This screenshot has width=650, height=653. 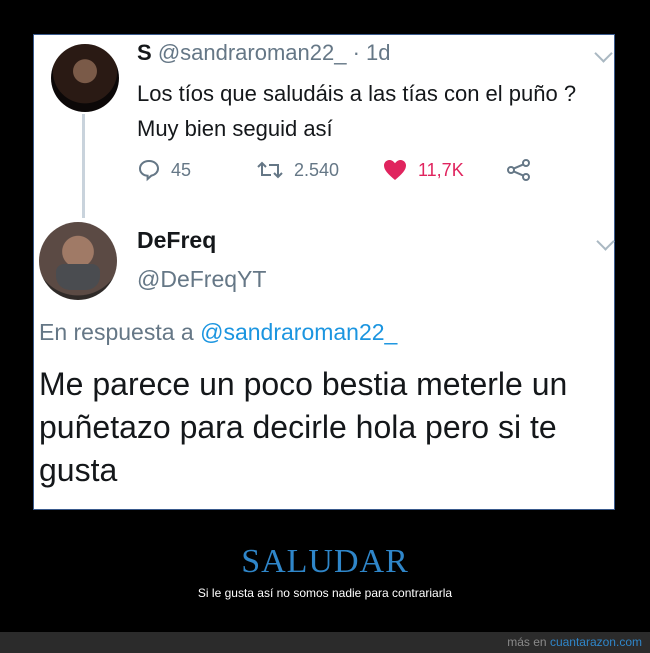 I want to click on share-icon, so click(x=518, y=170).